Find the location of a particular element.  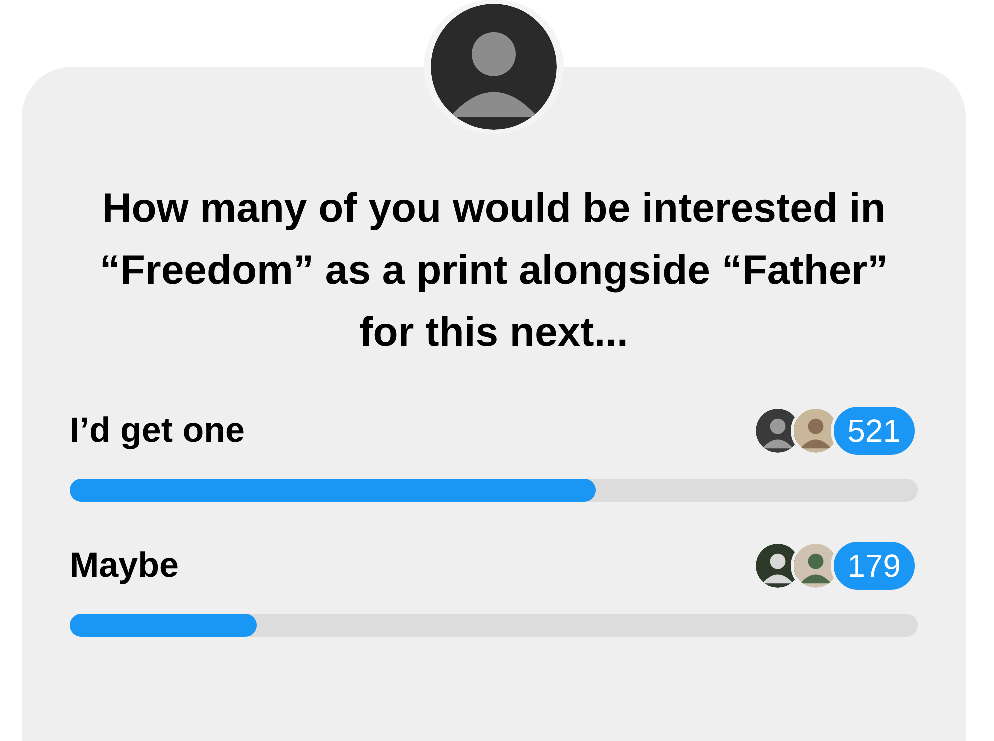

vote-count: 179 is located at coordinates (874, 566).